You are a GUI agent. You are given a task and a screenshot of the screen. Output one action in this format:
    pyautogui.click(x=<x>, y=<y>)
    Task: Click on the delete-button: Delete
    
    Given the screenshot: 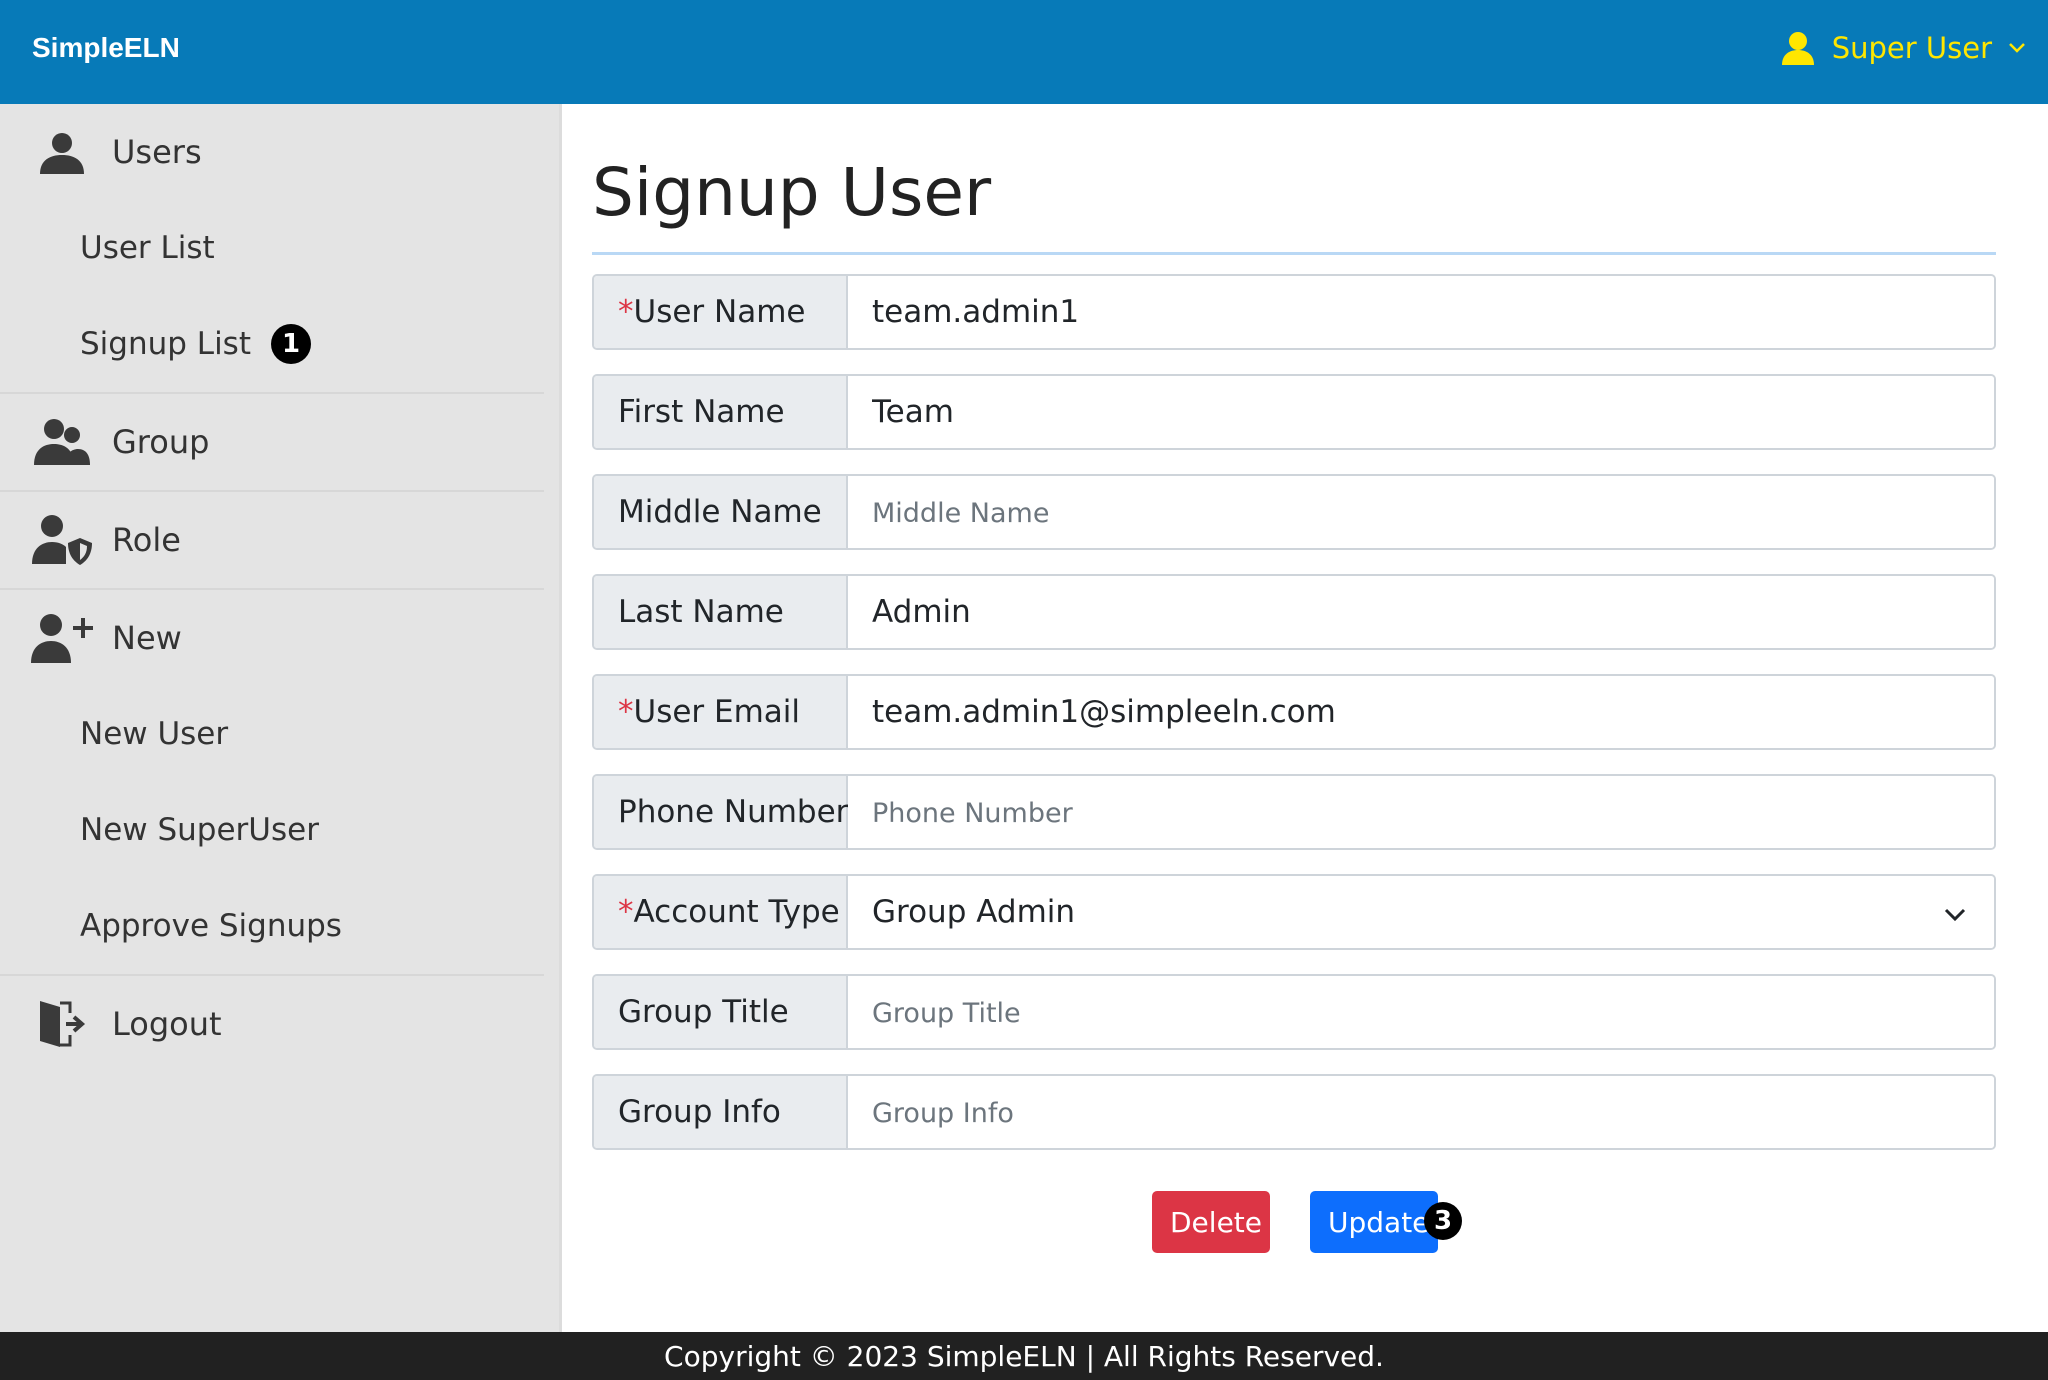 What is the action you would take?
    pyautogui.click(x=1211, y=1222)
    